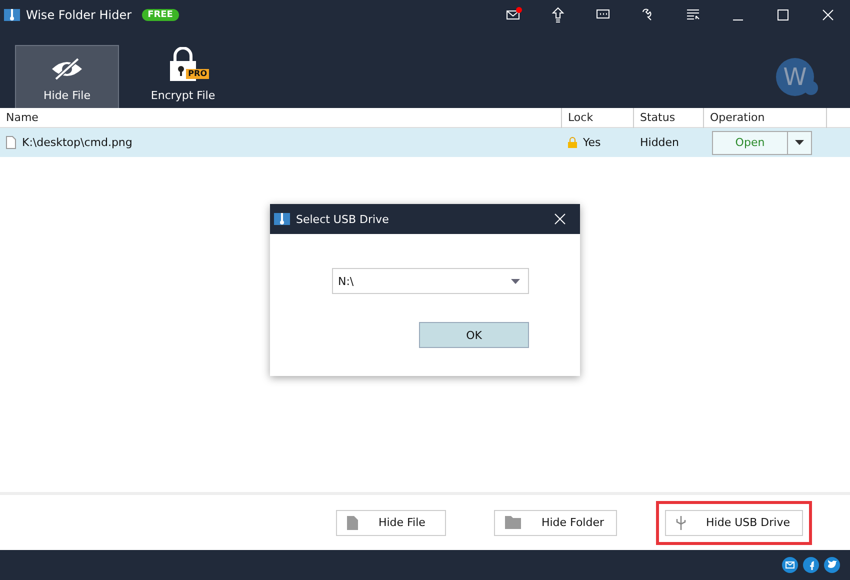 This screenshot has width=850, height=580. Describe the element at coordinates (737, 20) in the screenshot. I see `minimize-icon` at that location.